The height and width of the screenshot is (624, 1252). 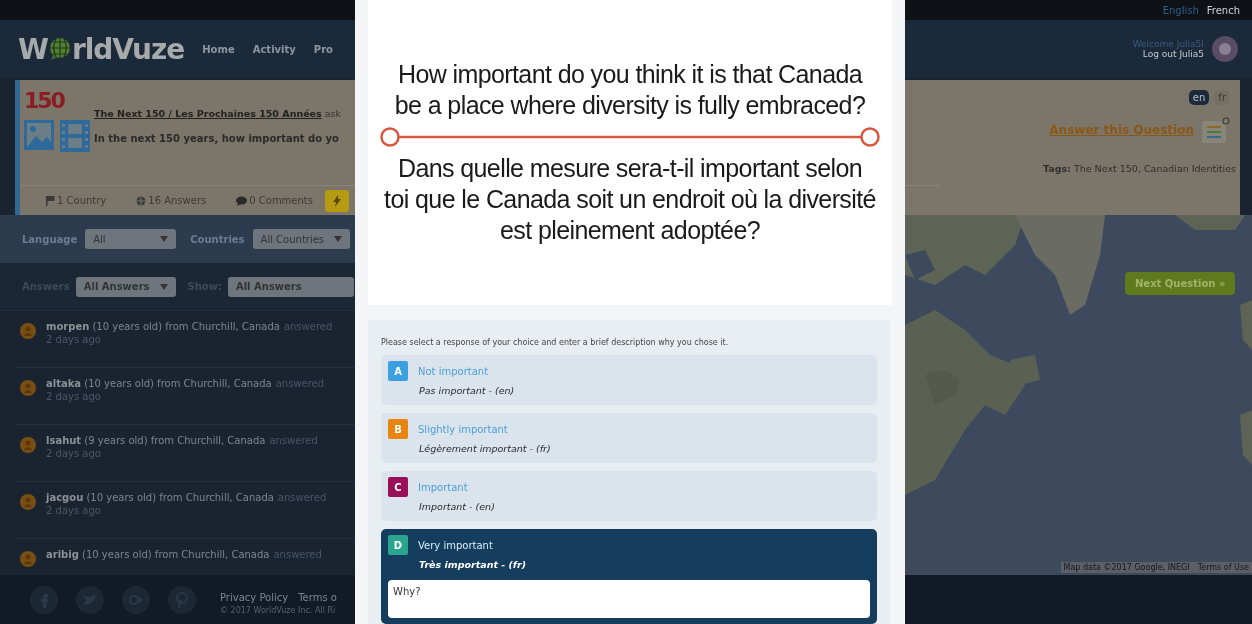 I want to click on answer-option: B Slightly important Légèrement important - (fr), so click(x=629, y=438).